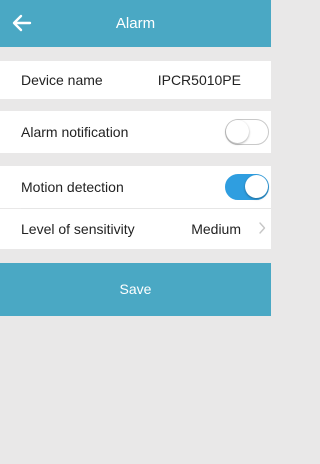  Describe the element at coordinates (135, 289) in the screenshot. I see `save-button: Save` at that location.